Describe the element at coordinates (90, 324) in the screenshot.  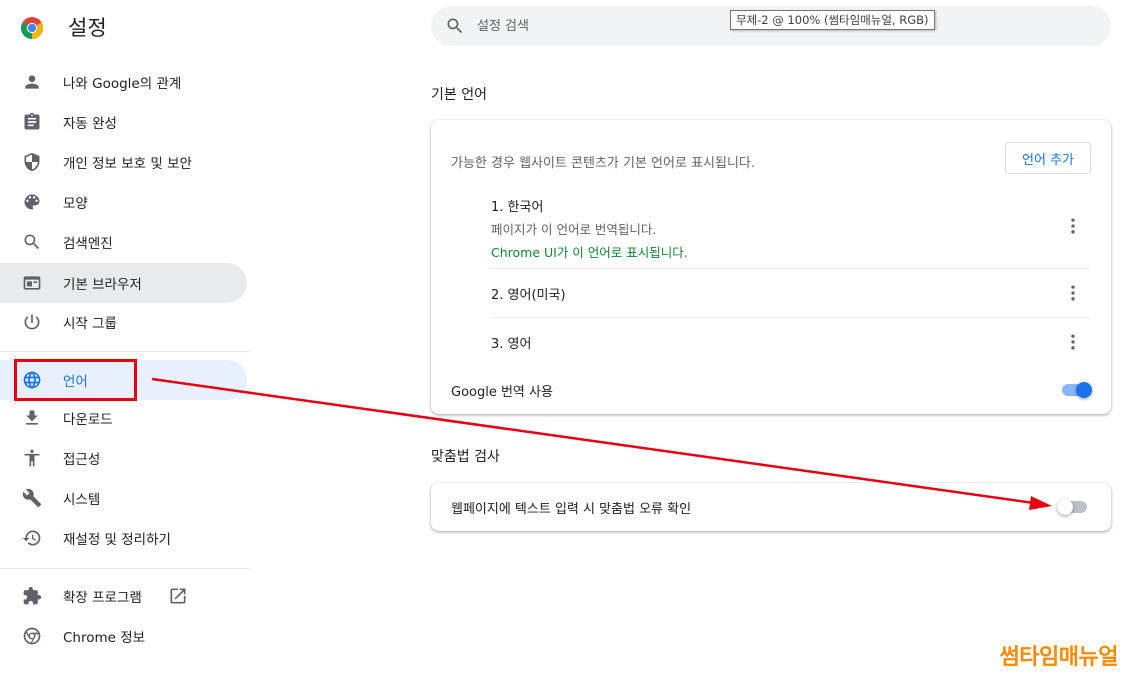
I see `sidebar-item-label: 시작 그룹` at that location.